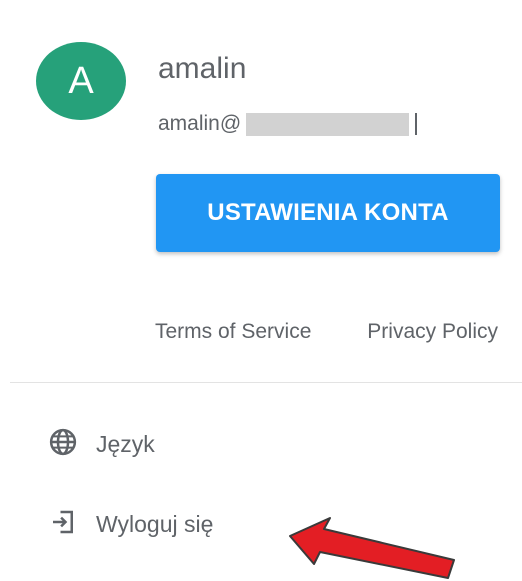 This screenshot has height=581, width=522. I want to click on red-arrow-icon, so click(373, 548).